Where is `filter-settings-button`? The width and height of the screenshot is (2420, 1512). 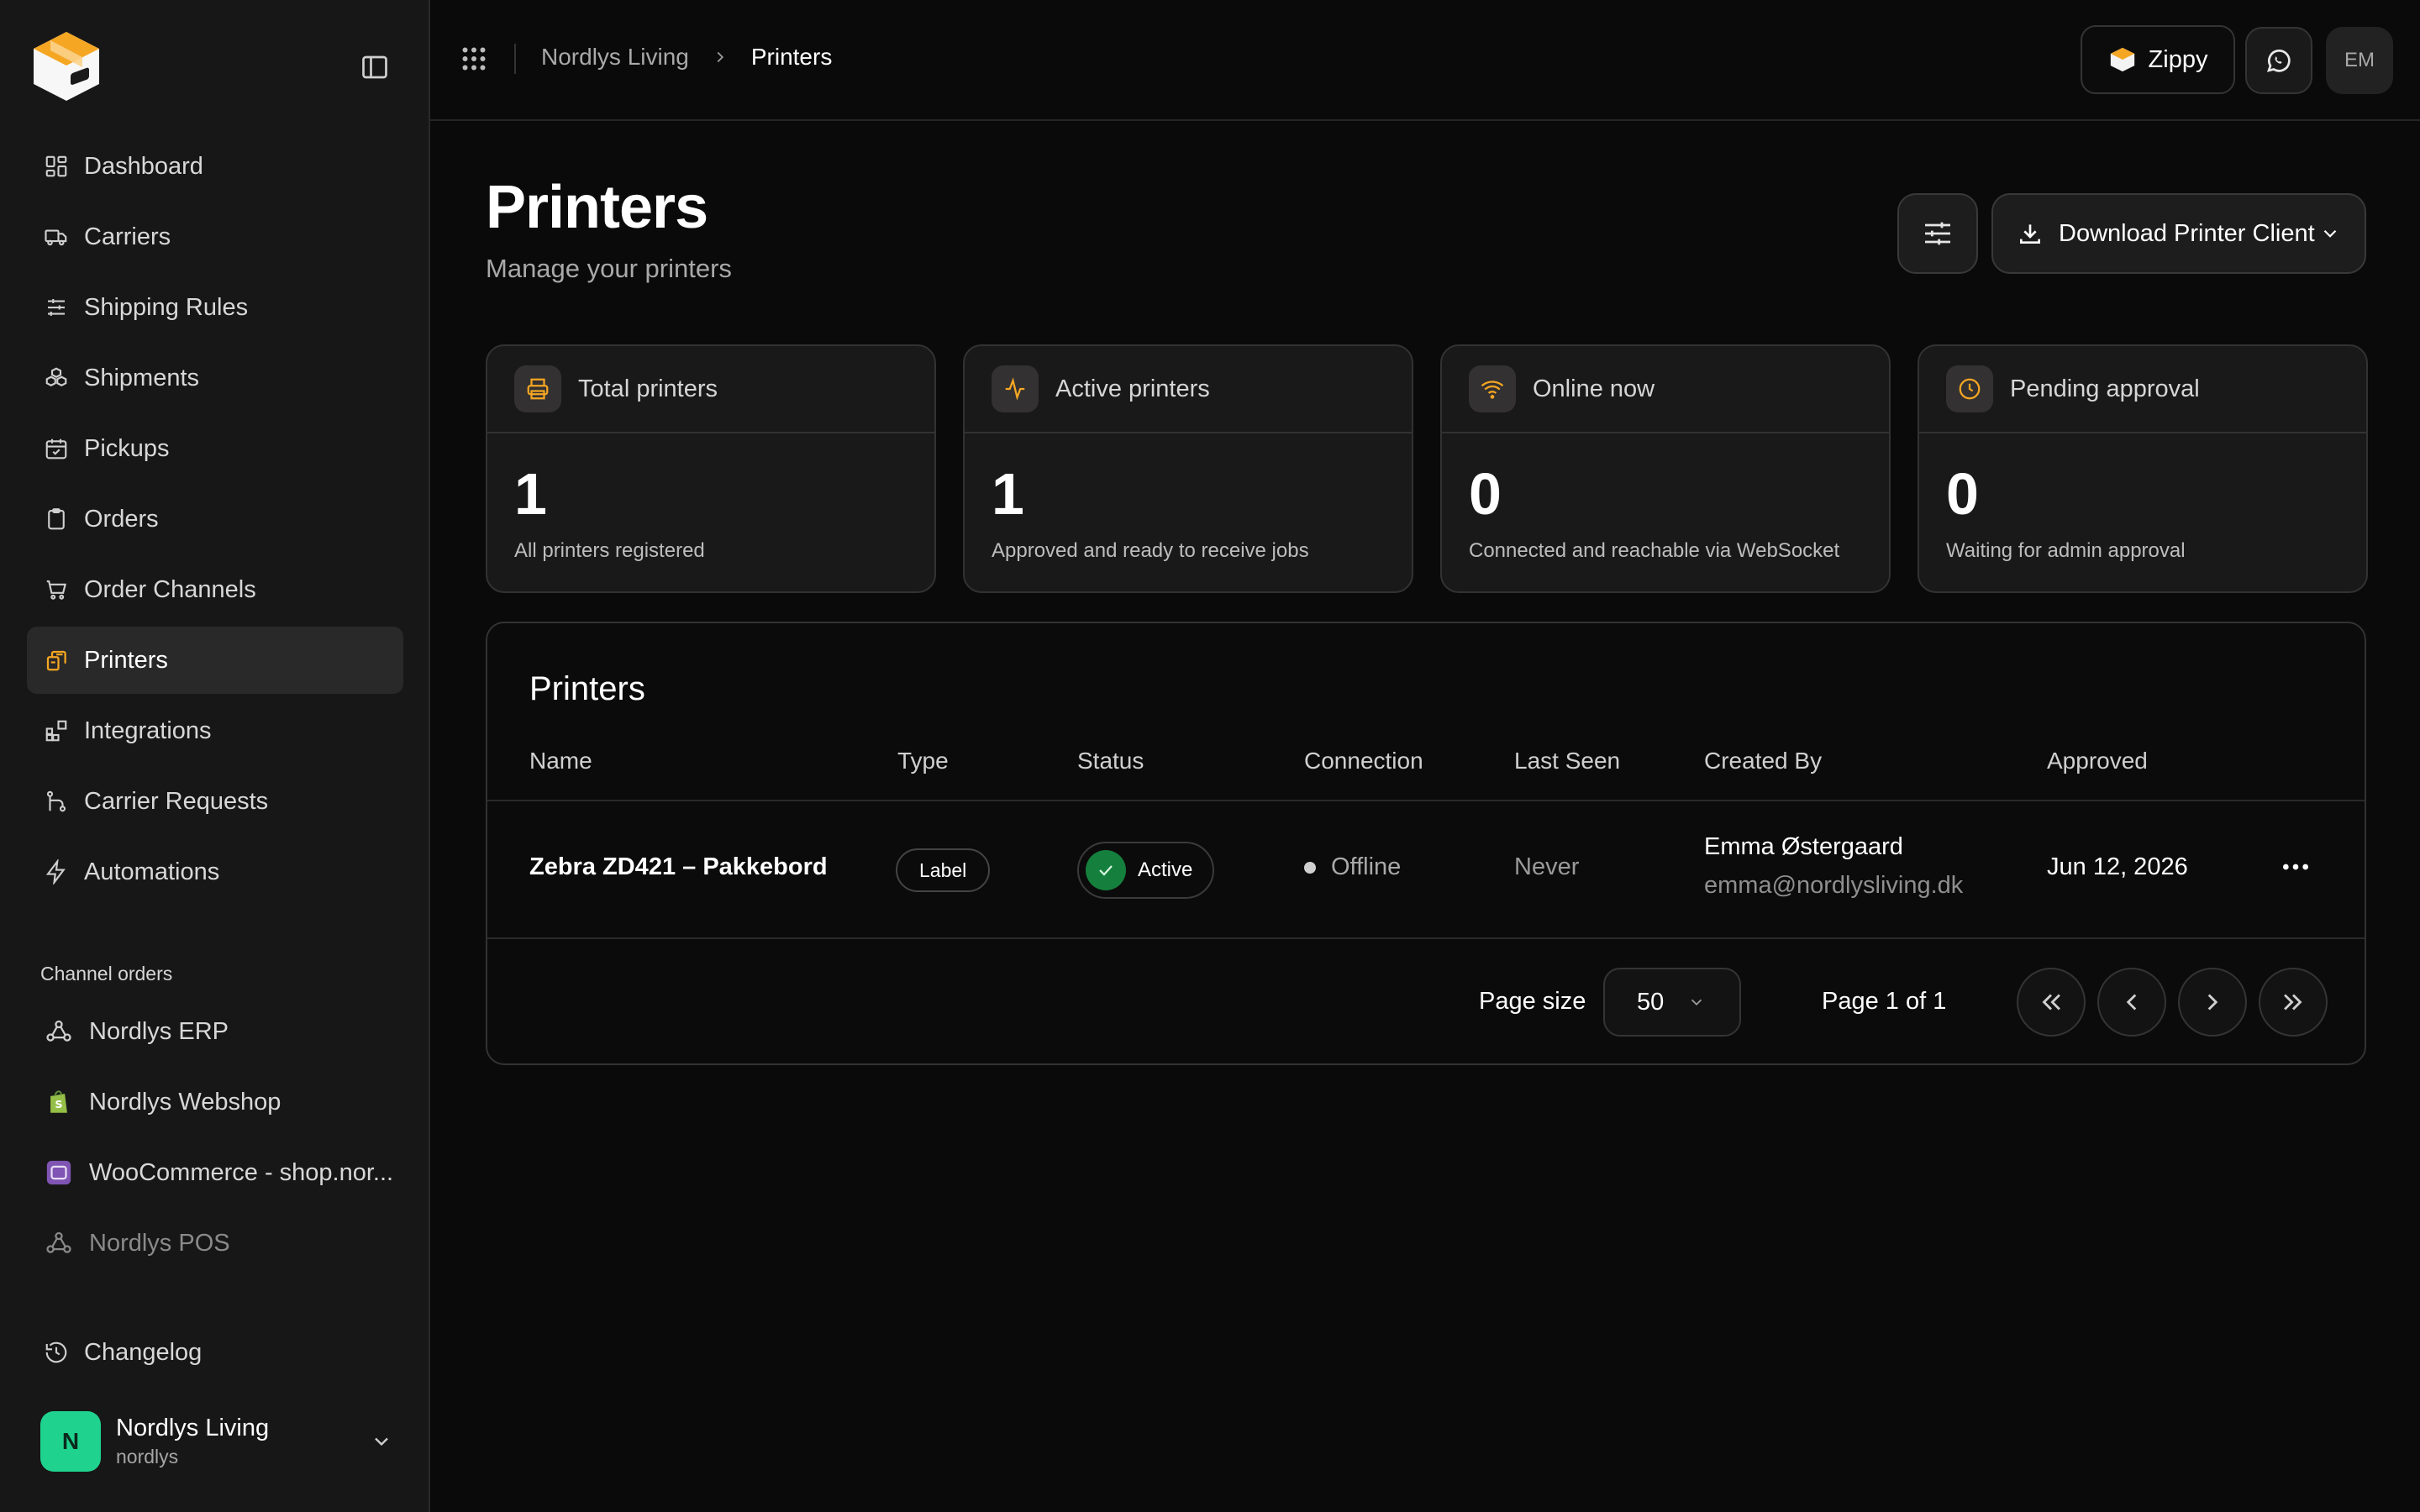 filter-settings-button is located at coordinates (1937, 233).